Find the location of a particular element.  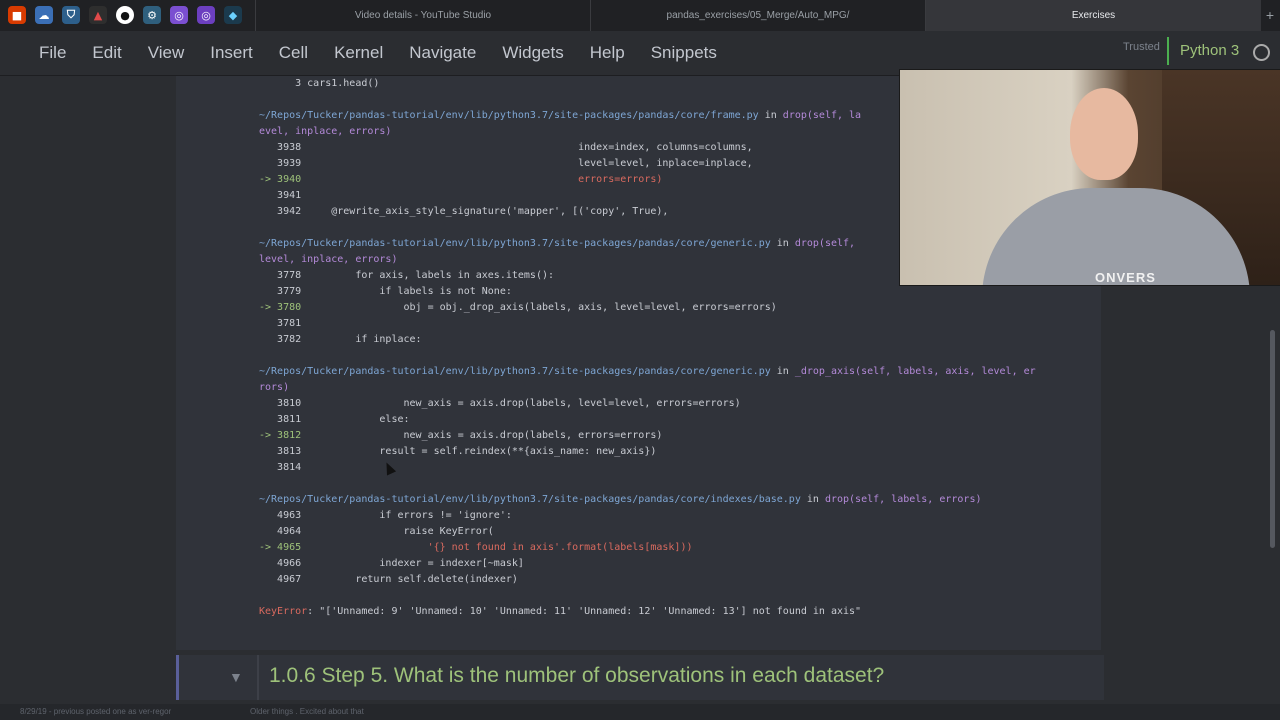

menu-cell: Cell is located at coordinates (293, 53).